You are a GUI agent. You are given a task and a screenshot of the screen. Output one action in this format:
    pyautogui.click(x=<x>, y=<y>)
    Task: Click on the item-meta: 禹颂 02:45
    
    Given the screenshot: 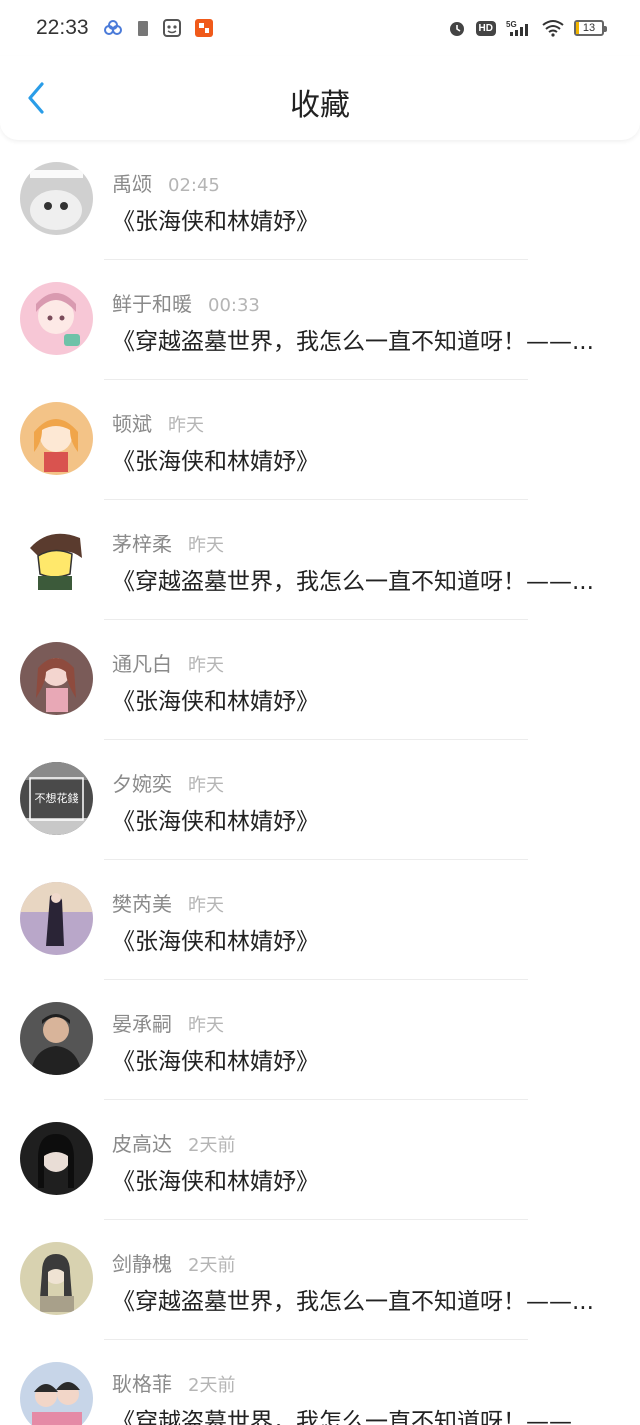 What is the action you would take?
    pyautogui.click(x=166, y=182)
    